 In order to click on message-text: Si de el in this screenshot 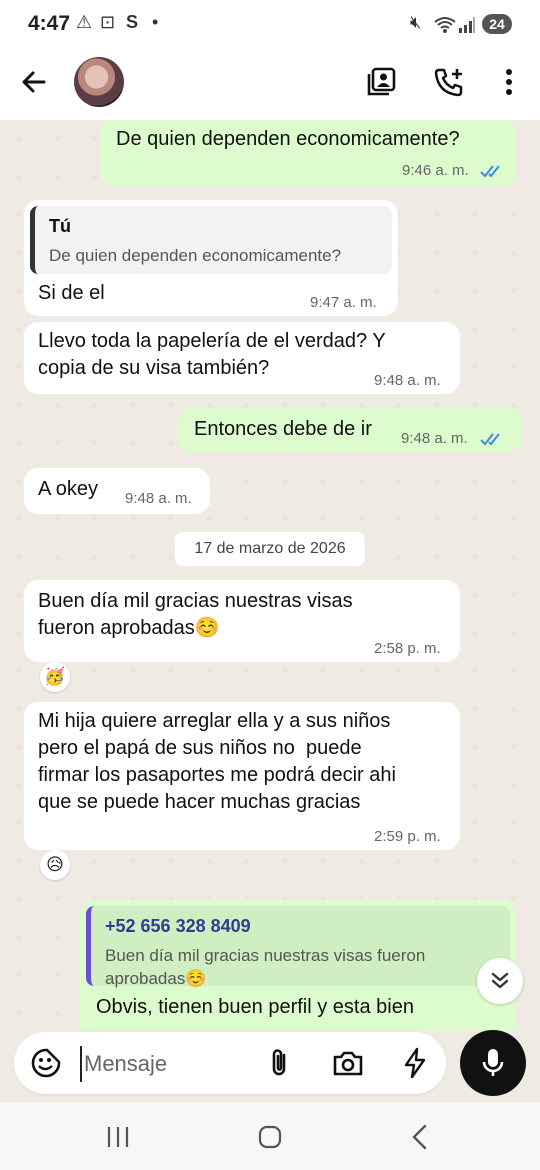, I will do `click(71, 293)`.